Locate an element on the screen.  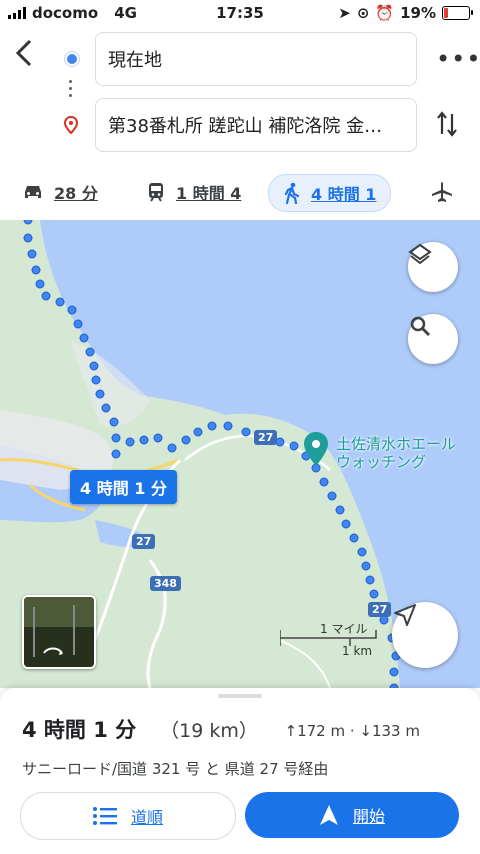
poi-label: 土佐清水ホエール ウォッチング is located at coordinates (396, 453).